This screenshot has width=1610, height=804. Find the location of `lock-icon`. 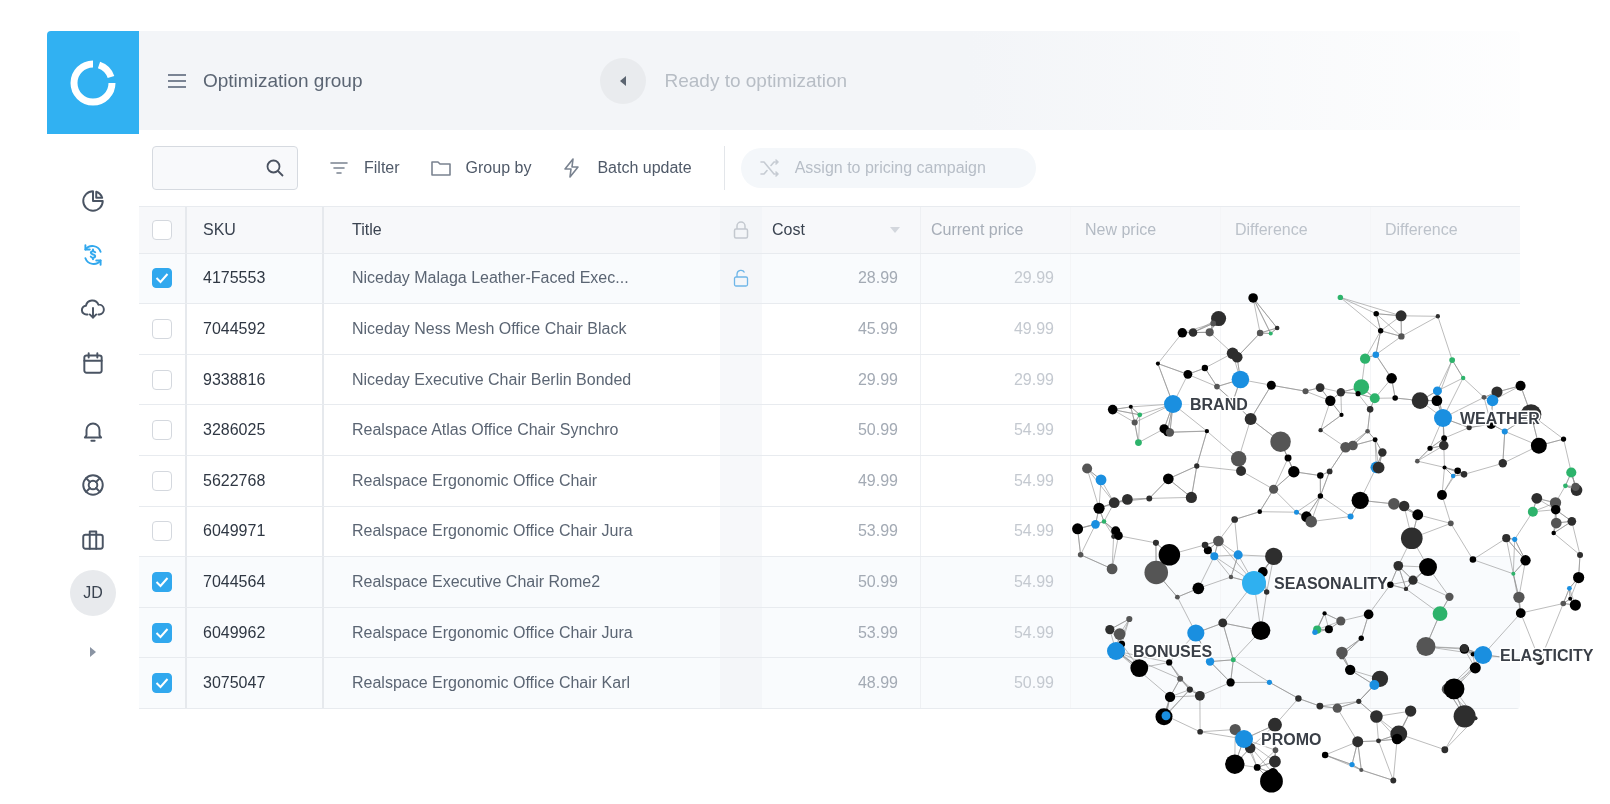

lock-icon is located at coordinates (741, 229).